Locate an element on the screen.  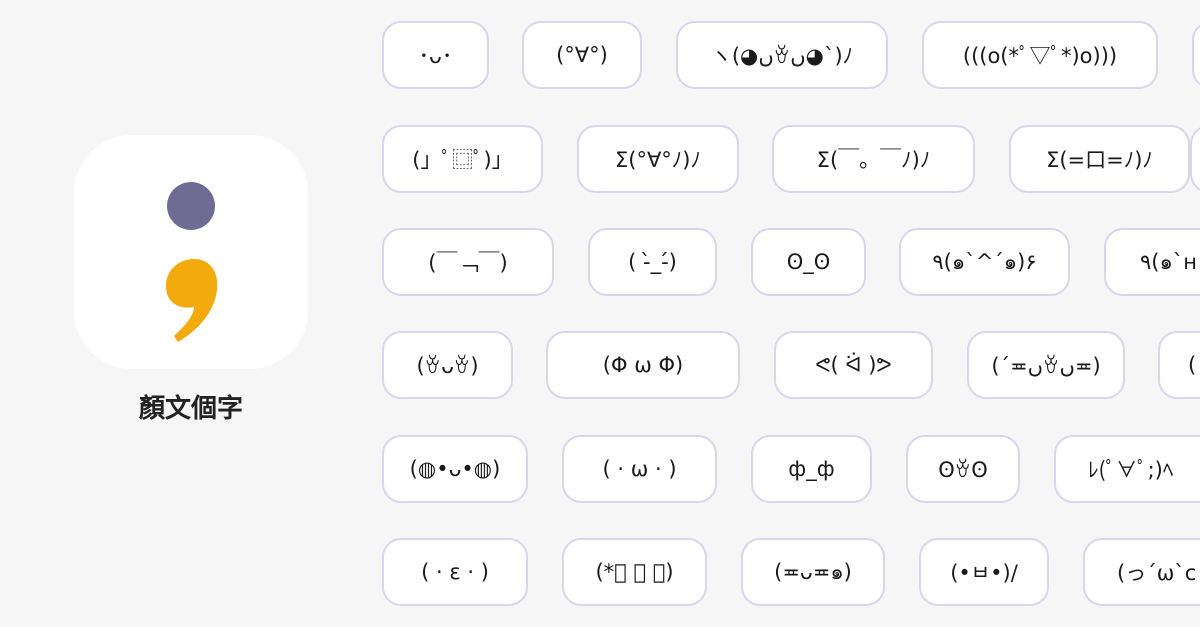
kaomoji-chip: (ꈊᴗꈊ) is located at coordinates (447, 365).